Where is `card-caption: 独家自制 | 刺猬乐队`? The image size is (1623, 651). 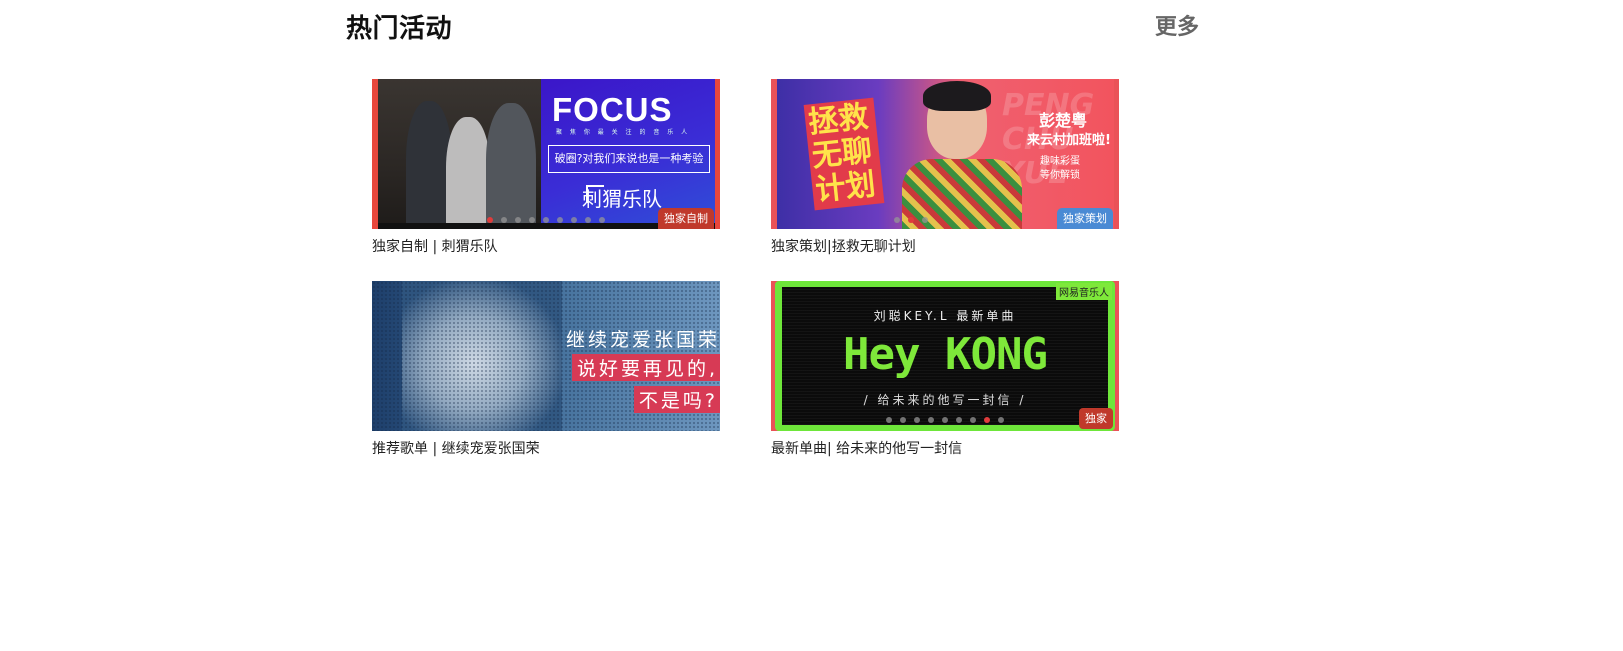 card-caption: 独家自制 | 刺猬乐队 is located at coordinates (546, 246).